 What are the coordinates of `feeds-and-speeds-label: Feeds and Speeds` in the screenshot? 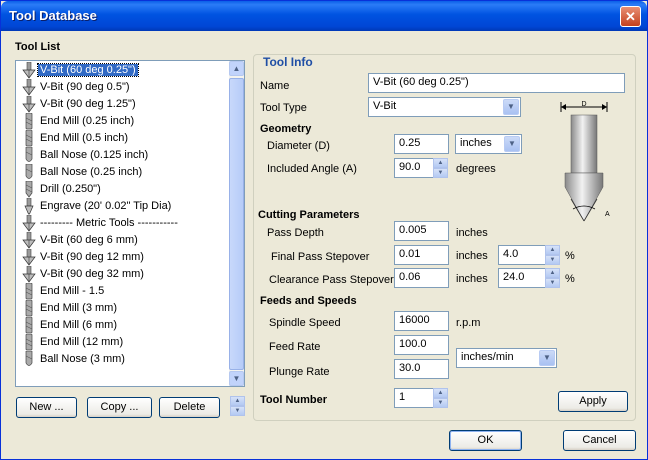 It's located at (308, 301).